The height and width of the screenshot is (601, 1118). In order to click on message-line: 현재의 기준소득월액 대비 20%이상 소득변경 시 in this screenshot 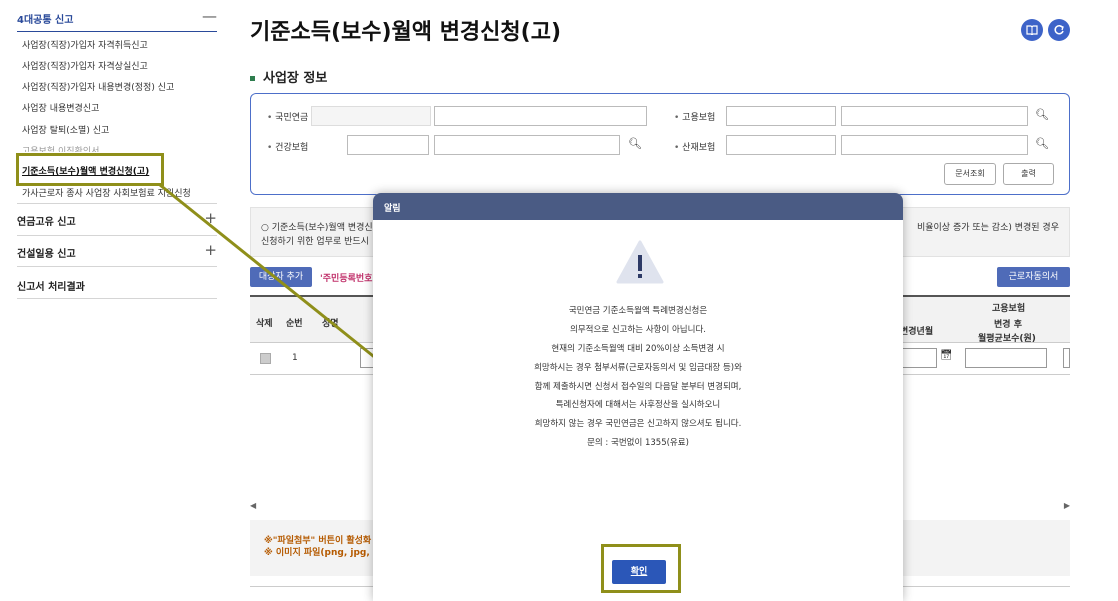, I will do `click(638, 348)`.